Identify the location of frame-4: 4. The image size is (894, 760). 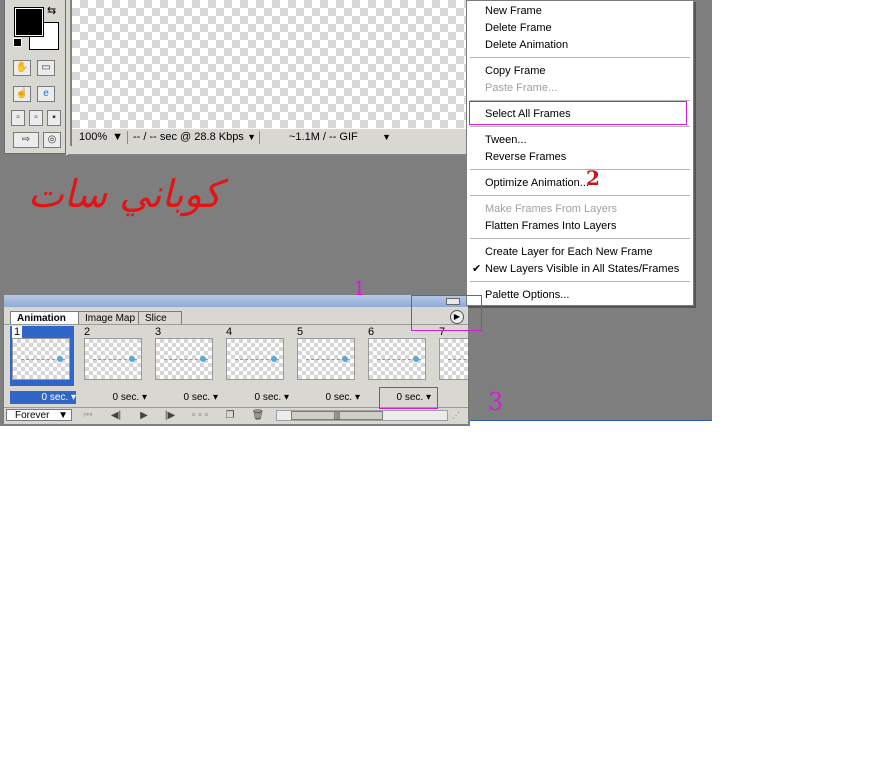
(256, 356).